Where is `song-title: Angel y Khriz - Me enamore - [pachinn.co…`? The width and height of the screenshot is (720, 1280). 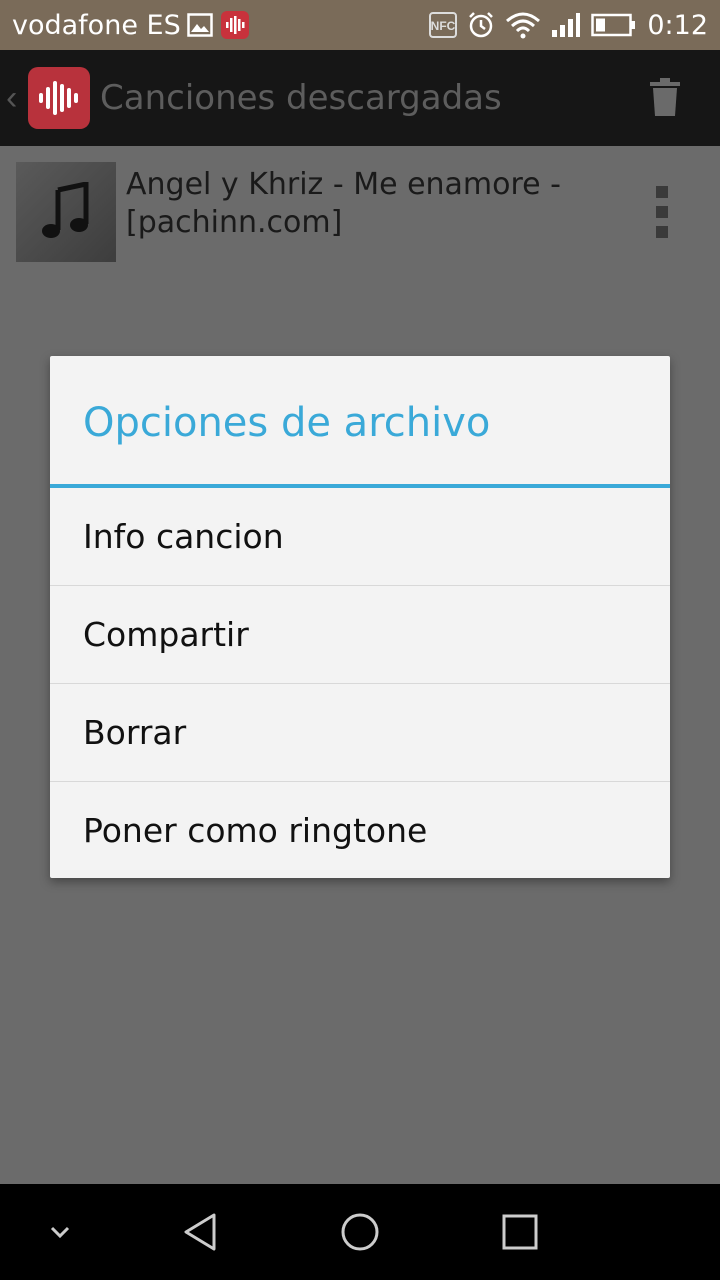 song-title: Angel y Khriz - Me enamore - [pachinn.co… is located at coordinates (343, 203).